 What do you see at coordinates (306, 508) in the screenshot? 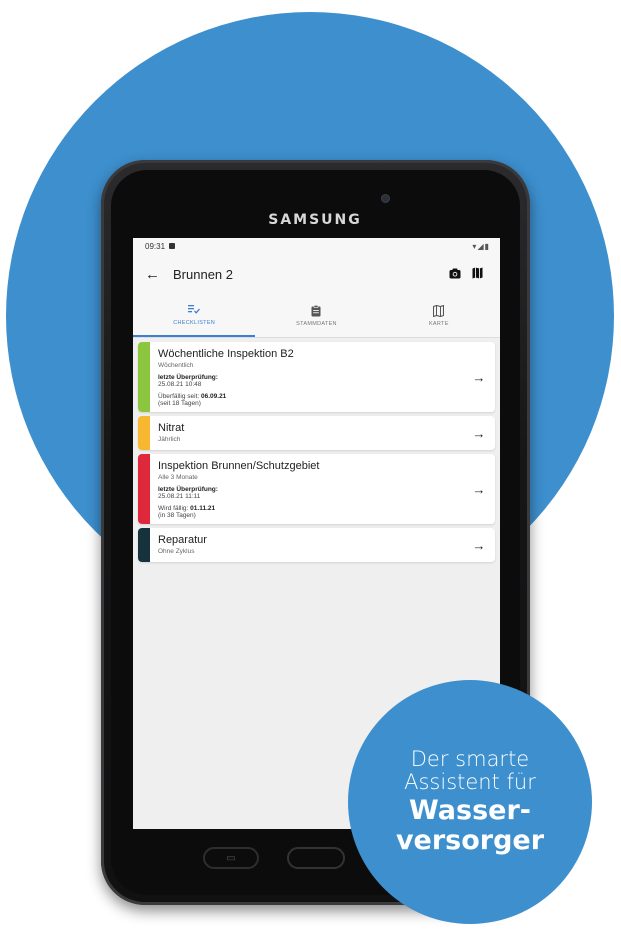
I see `due-info: Wird fällig: 01.11.21` at bounding box center [306, 508].